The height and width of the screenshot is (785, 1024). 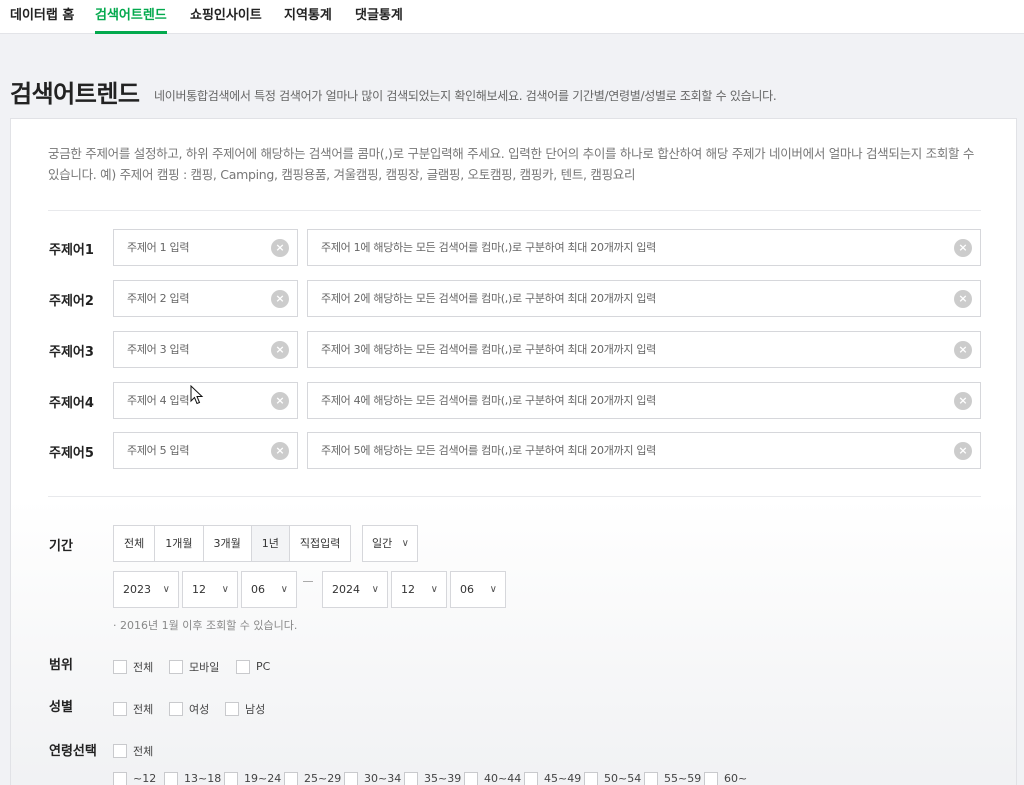 I want to click on age-label: 연령선택, so click(x=73, y=751).